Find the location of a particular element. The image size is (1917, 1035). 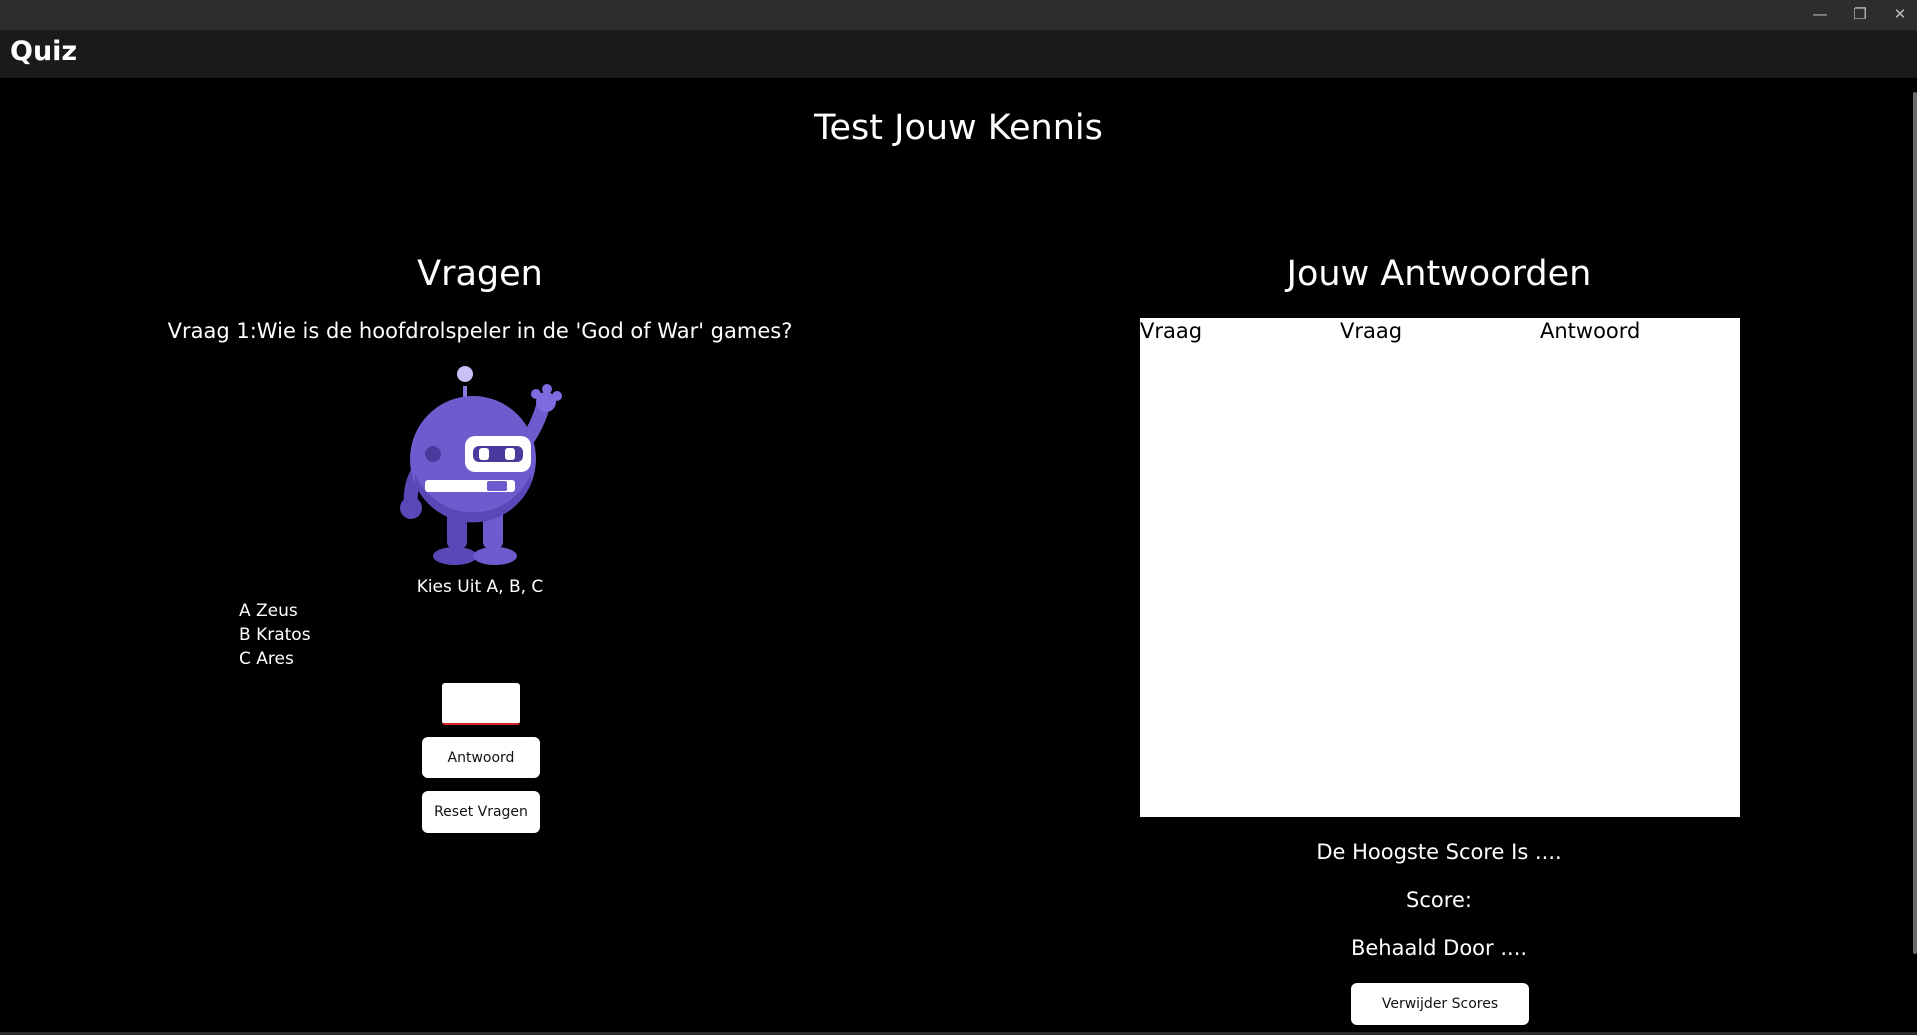

questions-heading: Vragen is located at coordinates (480, 274).